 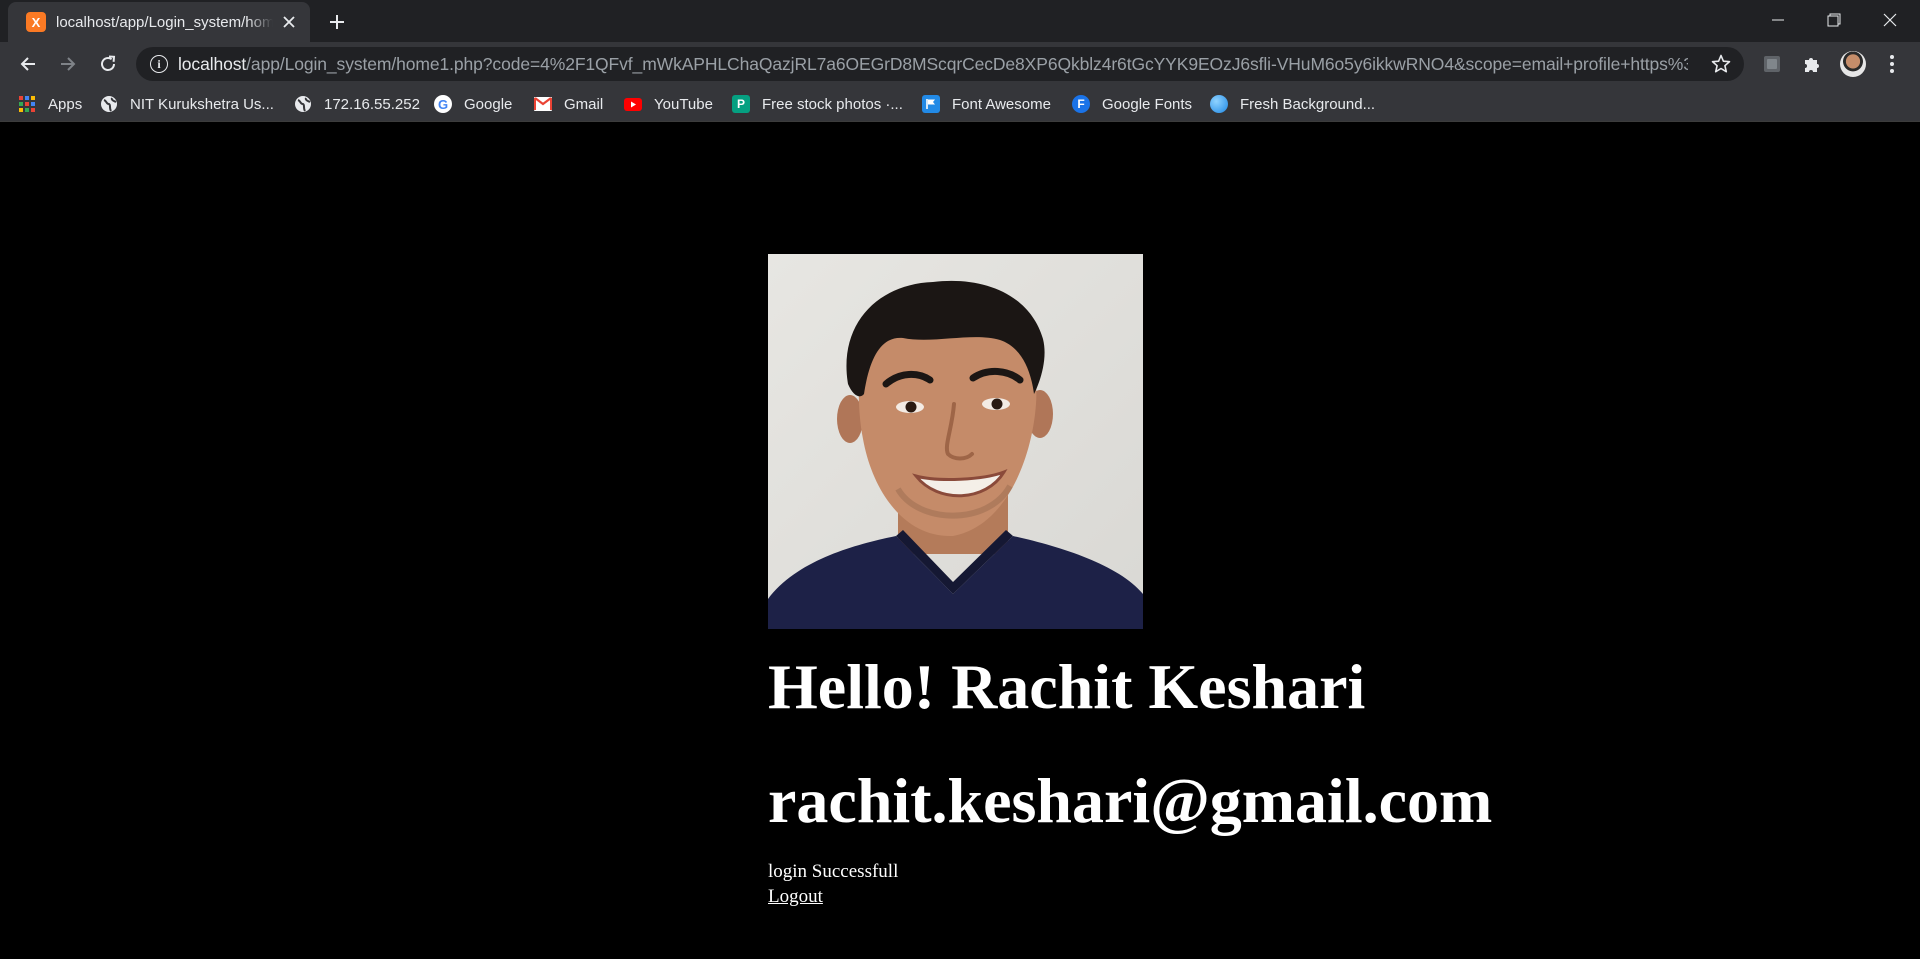 I want to click on minimize-window-button, so click(x=1778, y=20).